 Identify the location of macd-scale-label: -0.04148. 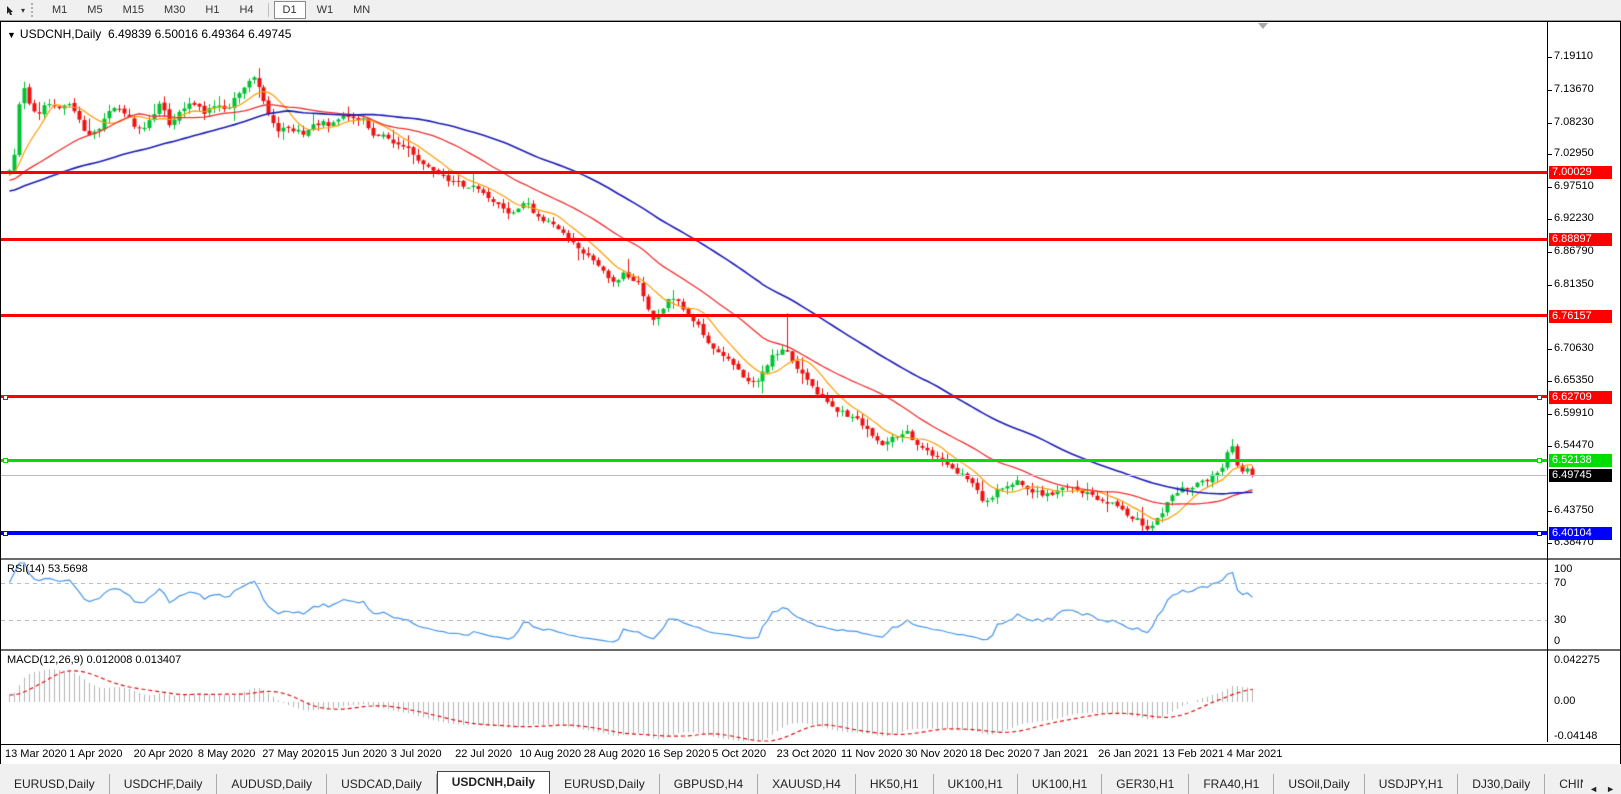
(1576, 736).